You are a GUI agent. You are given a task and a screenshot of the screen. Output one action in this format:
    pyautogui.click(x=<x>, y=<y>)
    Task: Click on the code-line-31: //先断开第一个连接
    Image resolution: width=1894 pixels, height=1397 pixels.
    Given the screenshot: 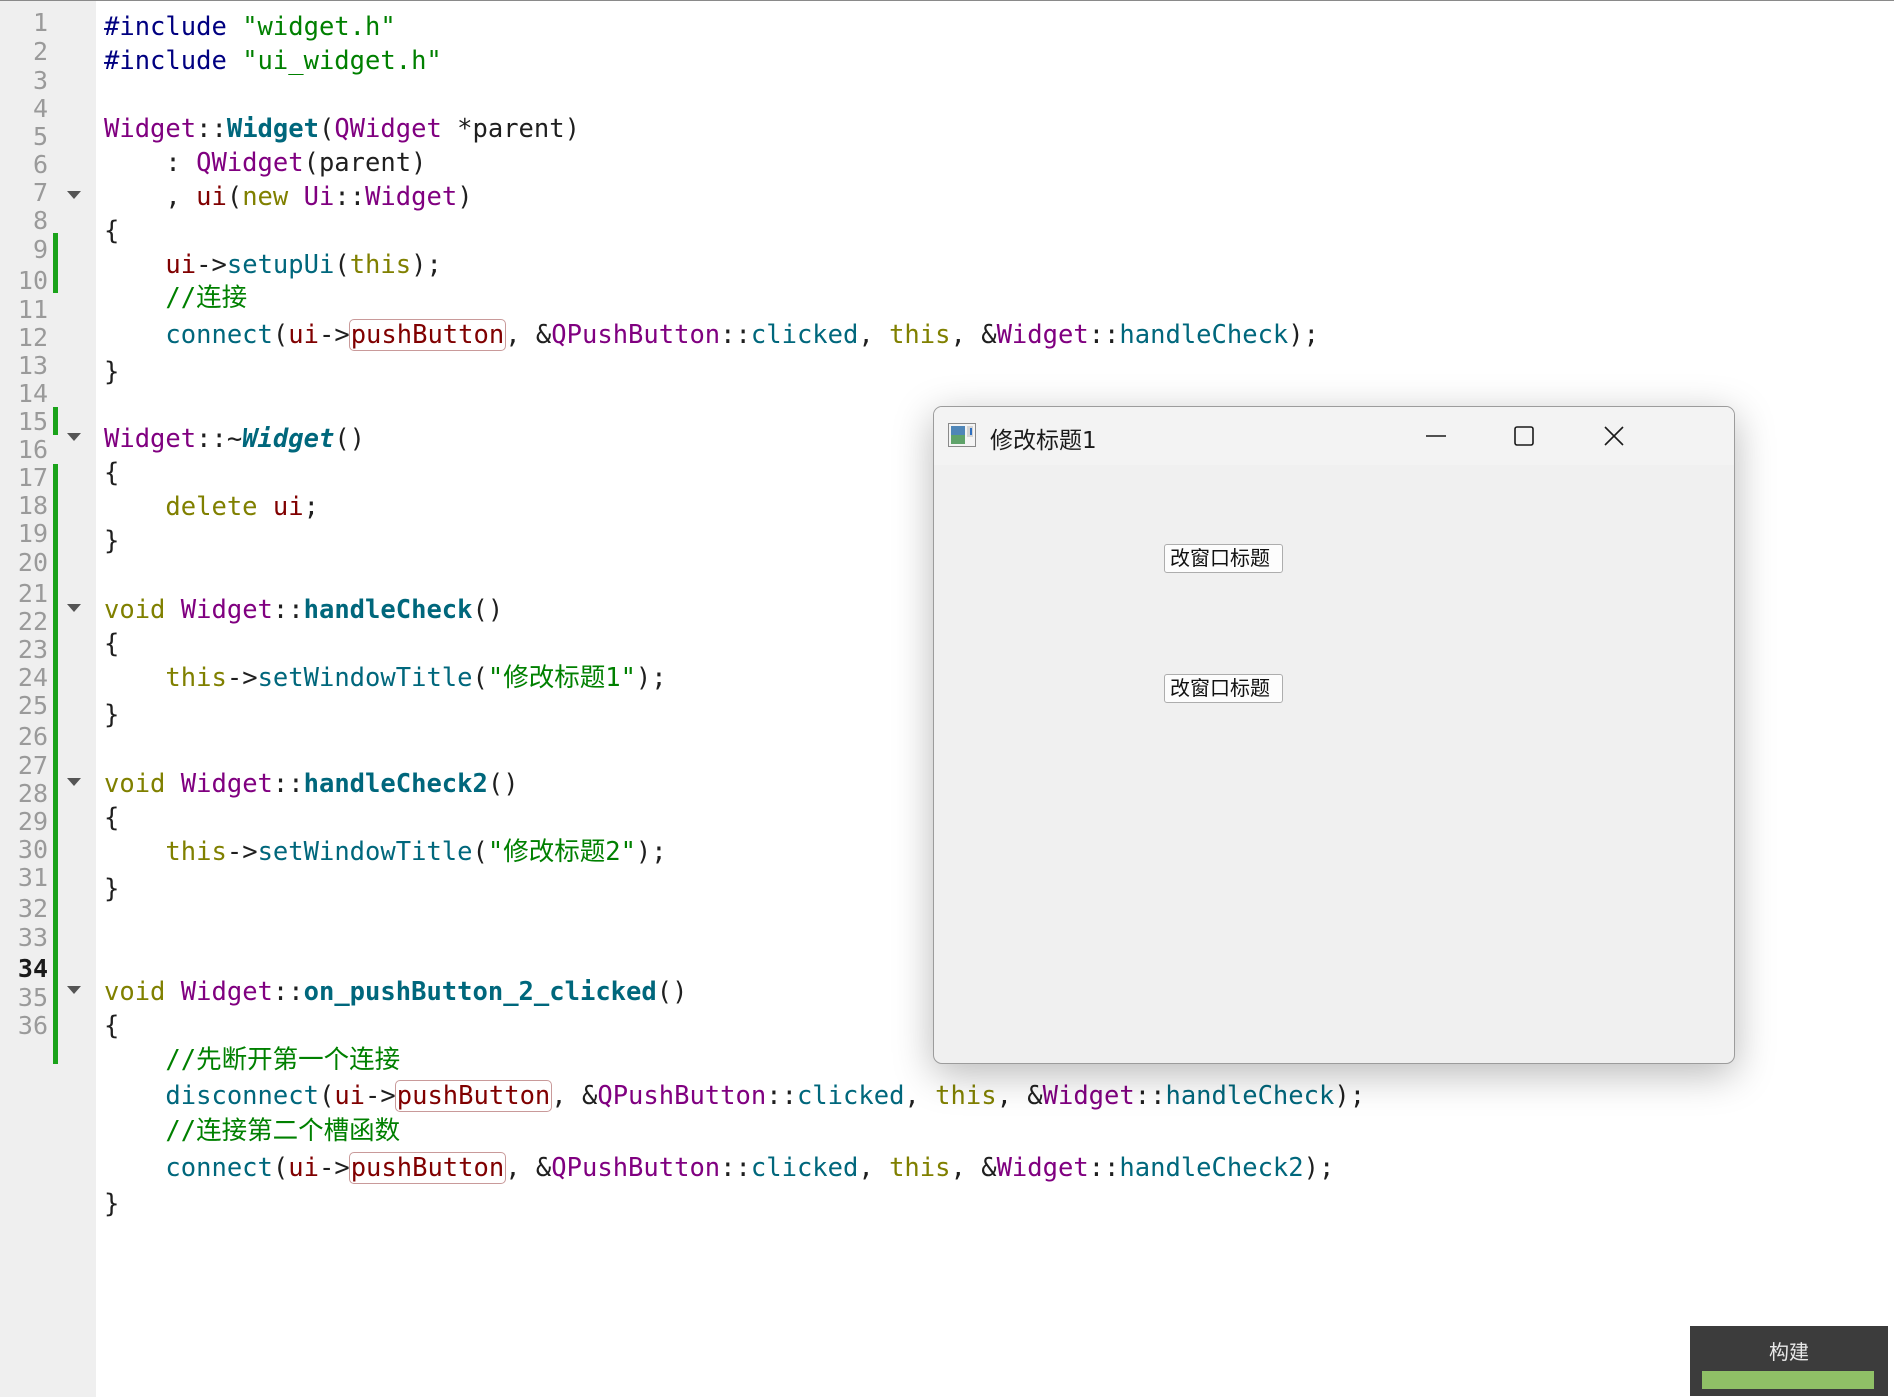 What is the action you would take?
    pyautogui.click(x=252, y=1060)
    